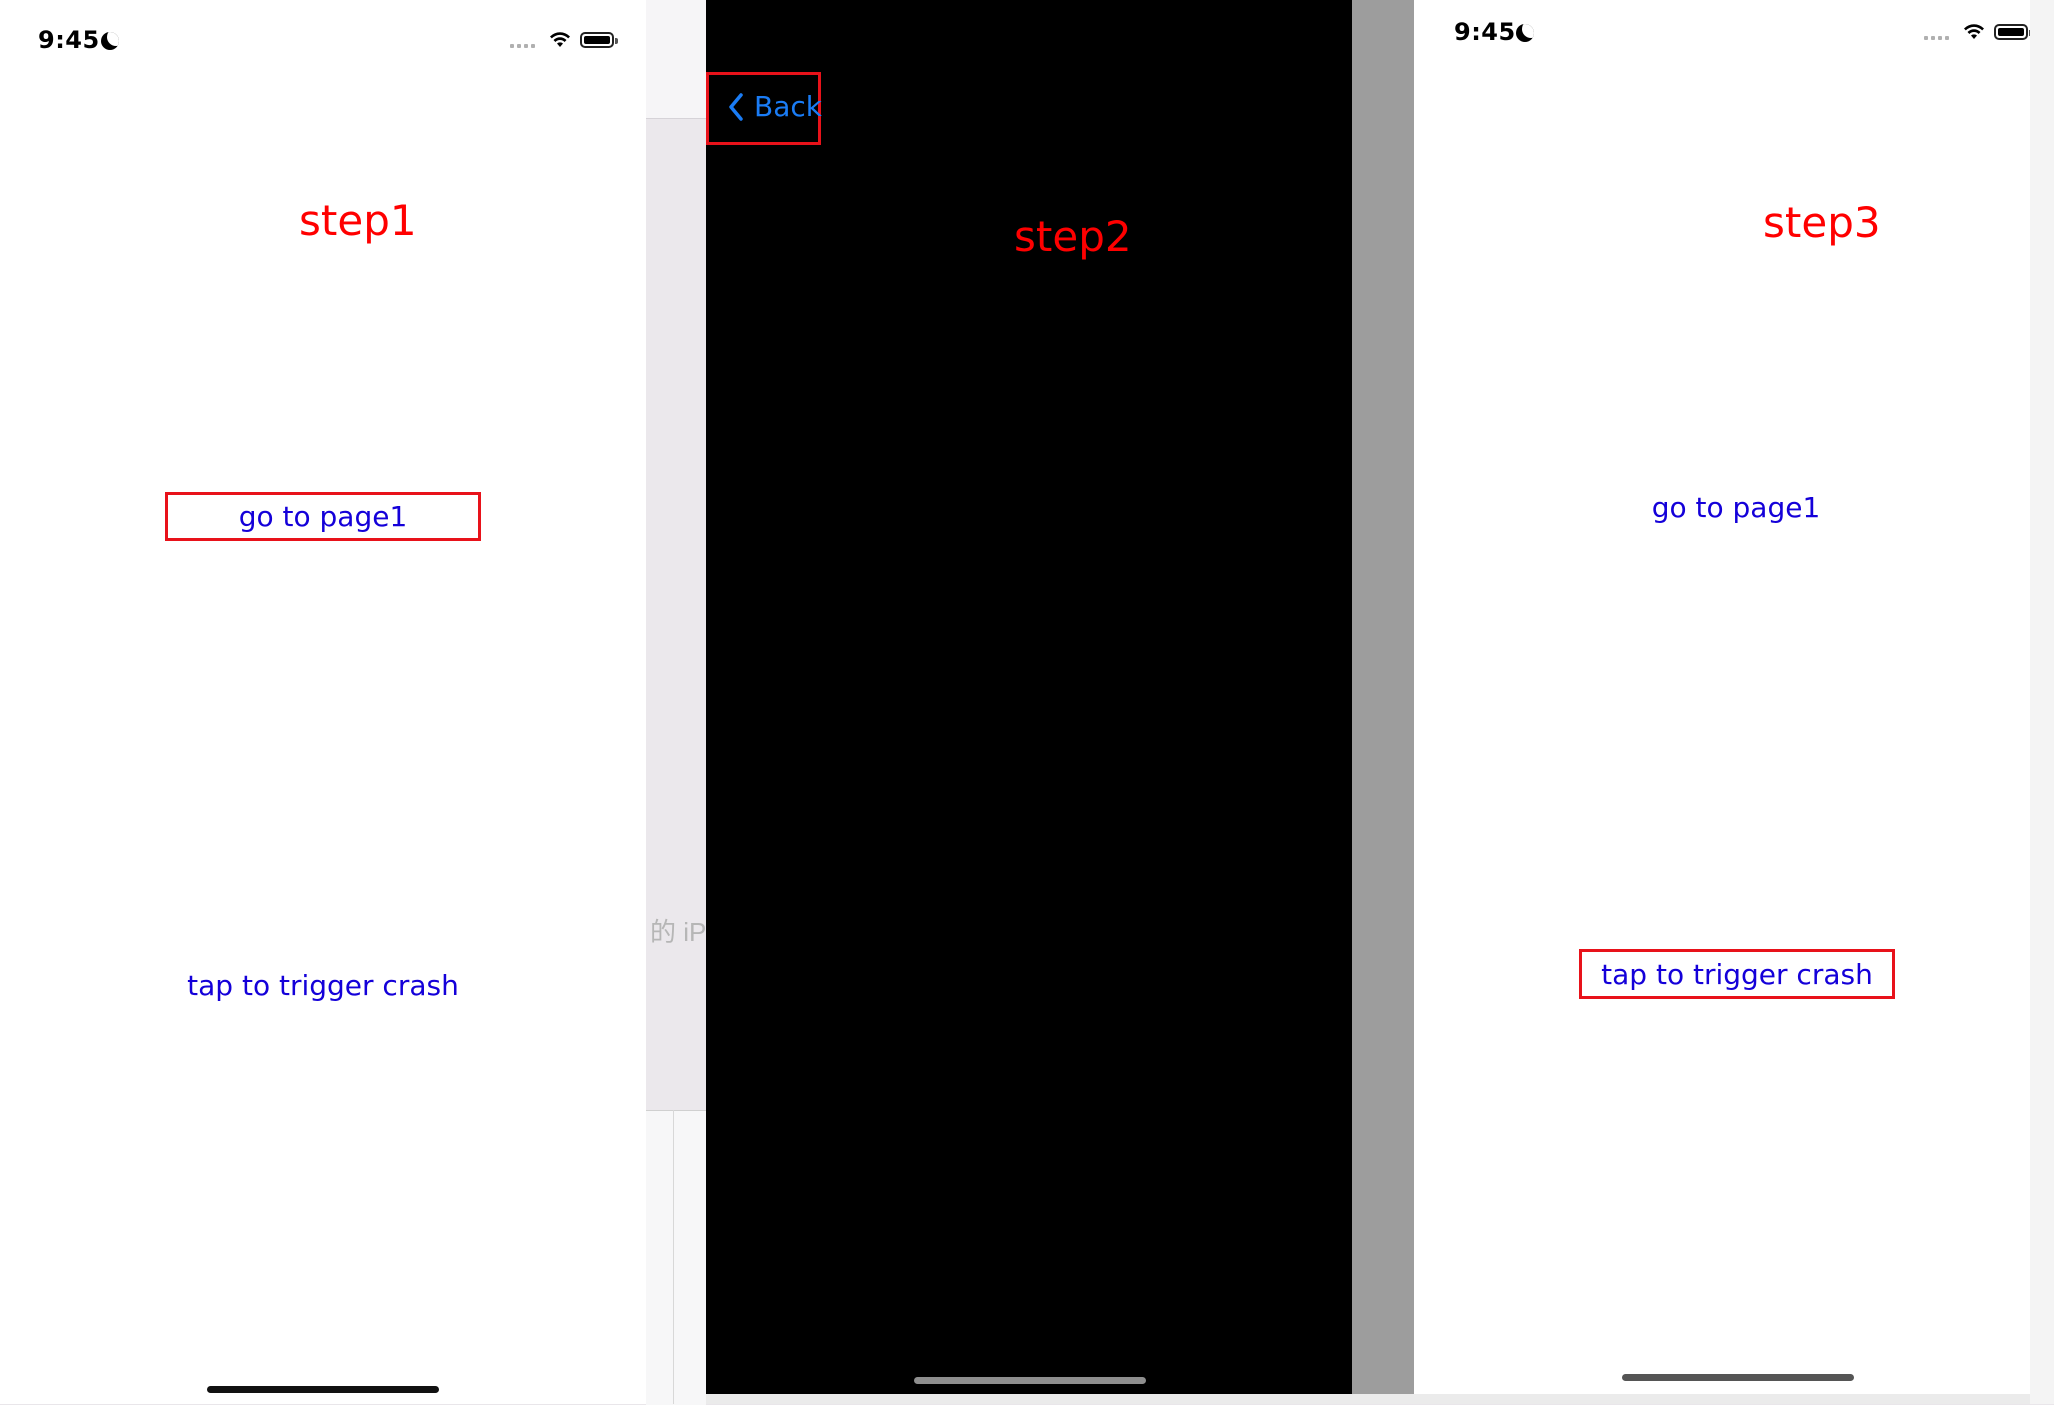 The height and width of the screenshot is (1405, 2054). What do you see at coordinates (676, 59) in the screenshot?
I see `background-toolbar` at bounding box center [676, 59].